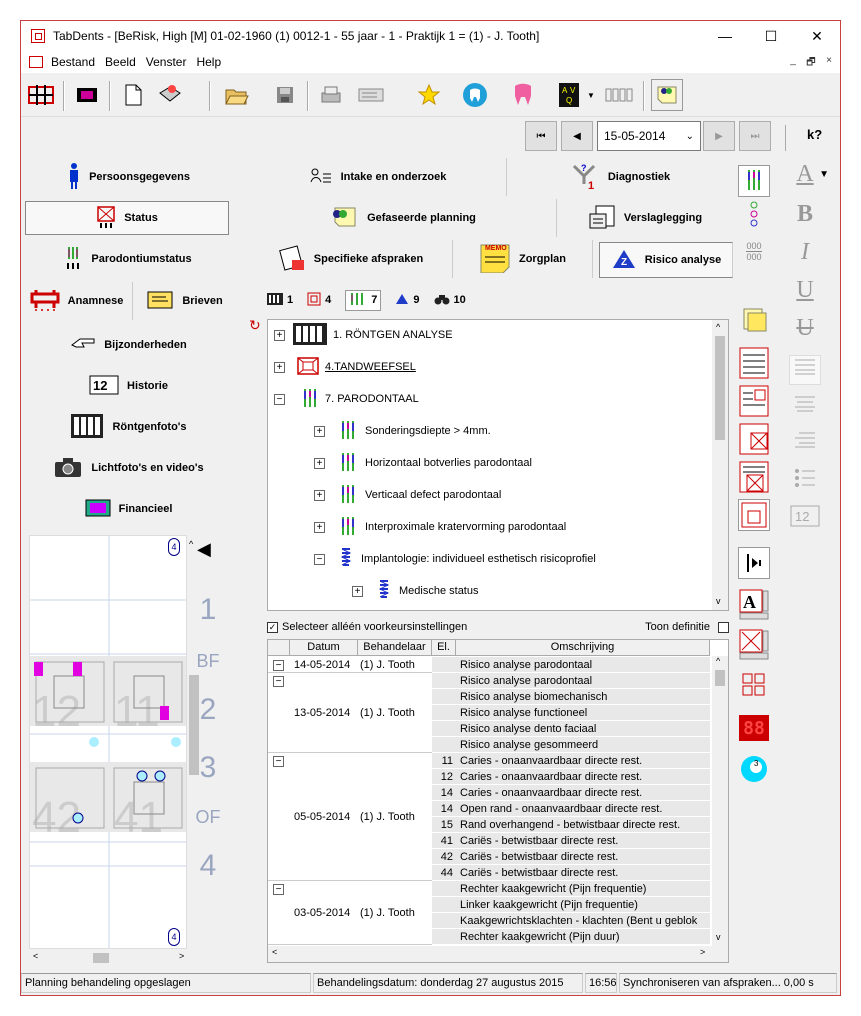 The image size is (861, 1016). Describe the element at coordinates (208, 62) in the screenshot. I see `menu-help: Help` at that location.